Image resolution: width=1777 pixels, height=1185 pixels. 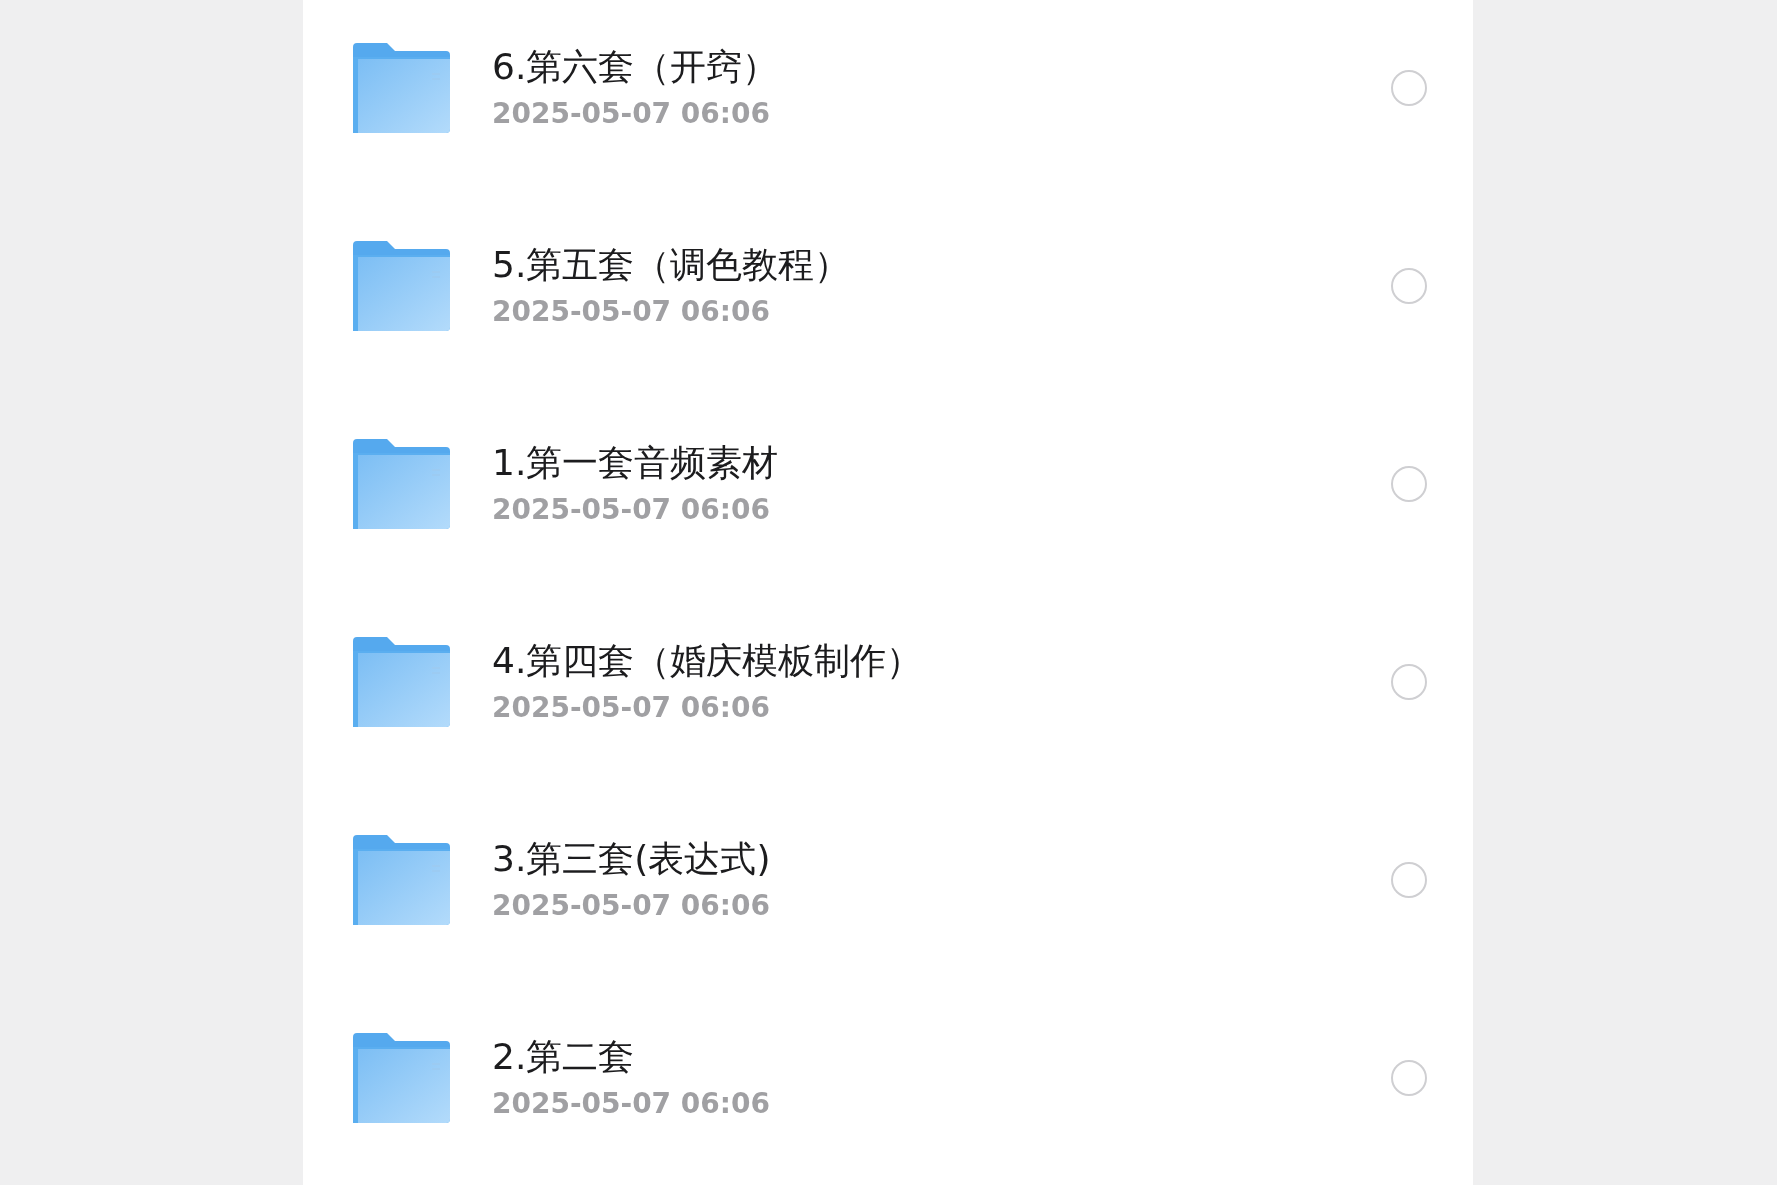 What do you see at coordinates (636, 67) in the screenshot?
I see `folder-name: 6.第六套（开窍）` at bounding box center [636, 67].